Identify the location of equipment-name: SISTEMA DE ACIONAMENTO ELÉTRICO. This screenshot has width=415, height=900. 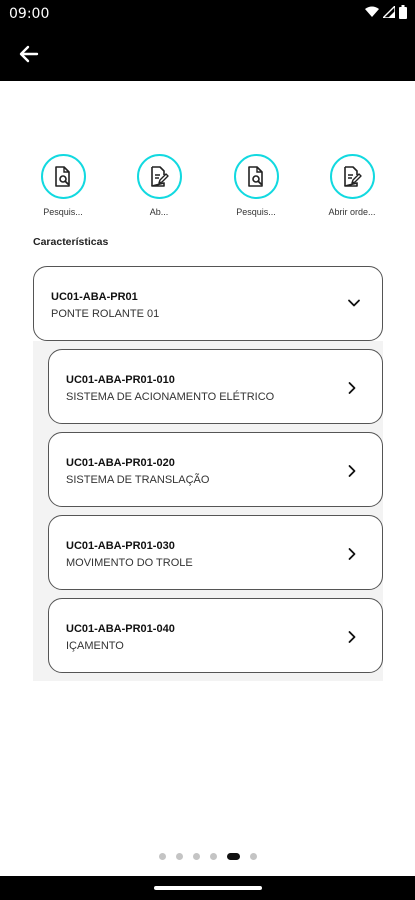
(170, 397).